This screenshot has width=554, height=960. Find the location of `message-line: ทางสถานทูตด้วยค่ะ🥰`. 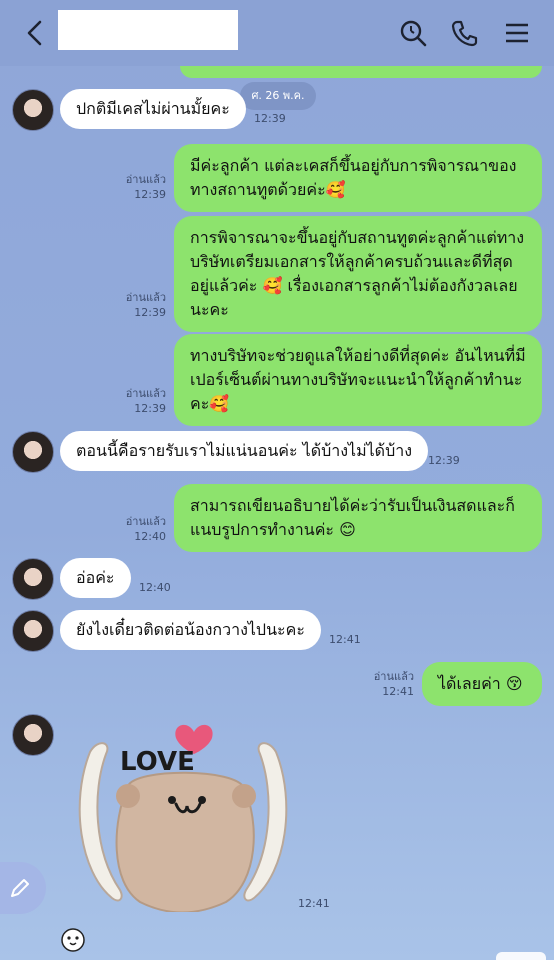

message-line: ทางสถานทูตด้วยค่ะ🥰 is located at coordinates (268, 189).